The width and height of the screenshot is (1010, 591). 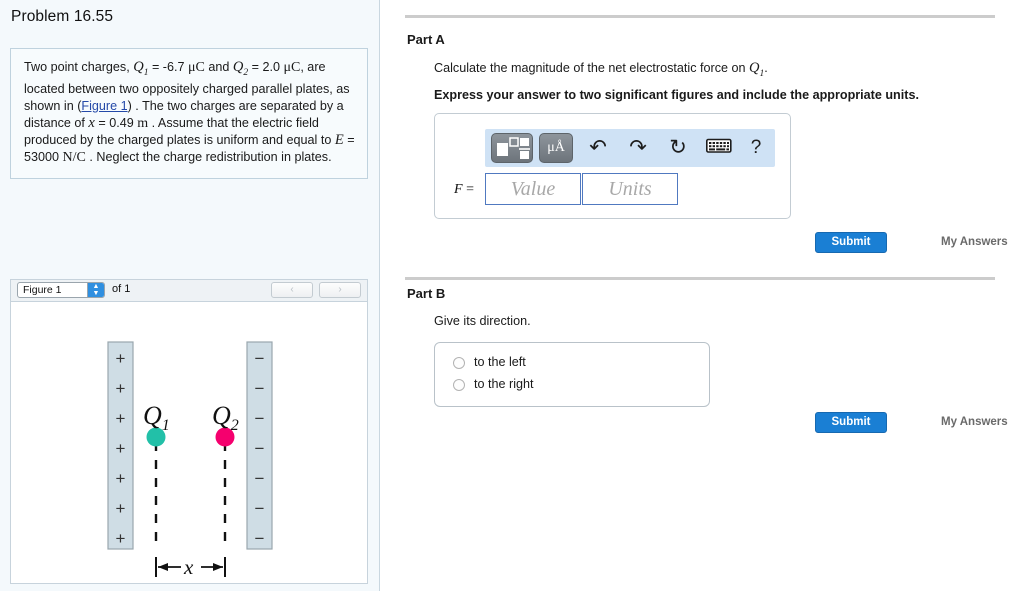 I want to click on meter-unit: m, so click(x=143, y=123).